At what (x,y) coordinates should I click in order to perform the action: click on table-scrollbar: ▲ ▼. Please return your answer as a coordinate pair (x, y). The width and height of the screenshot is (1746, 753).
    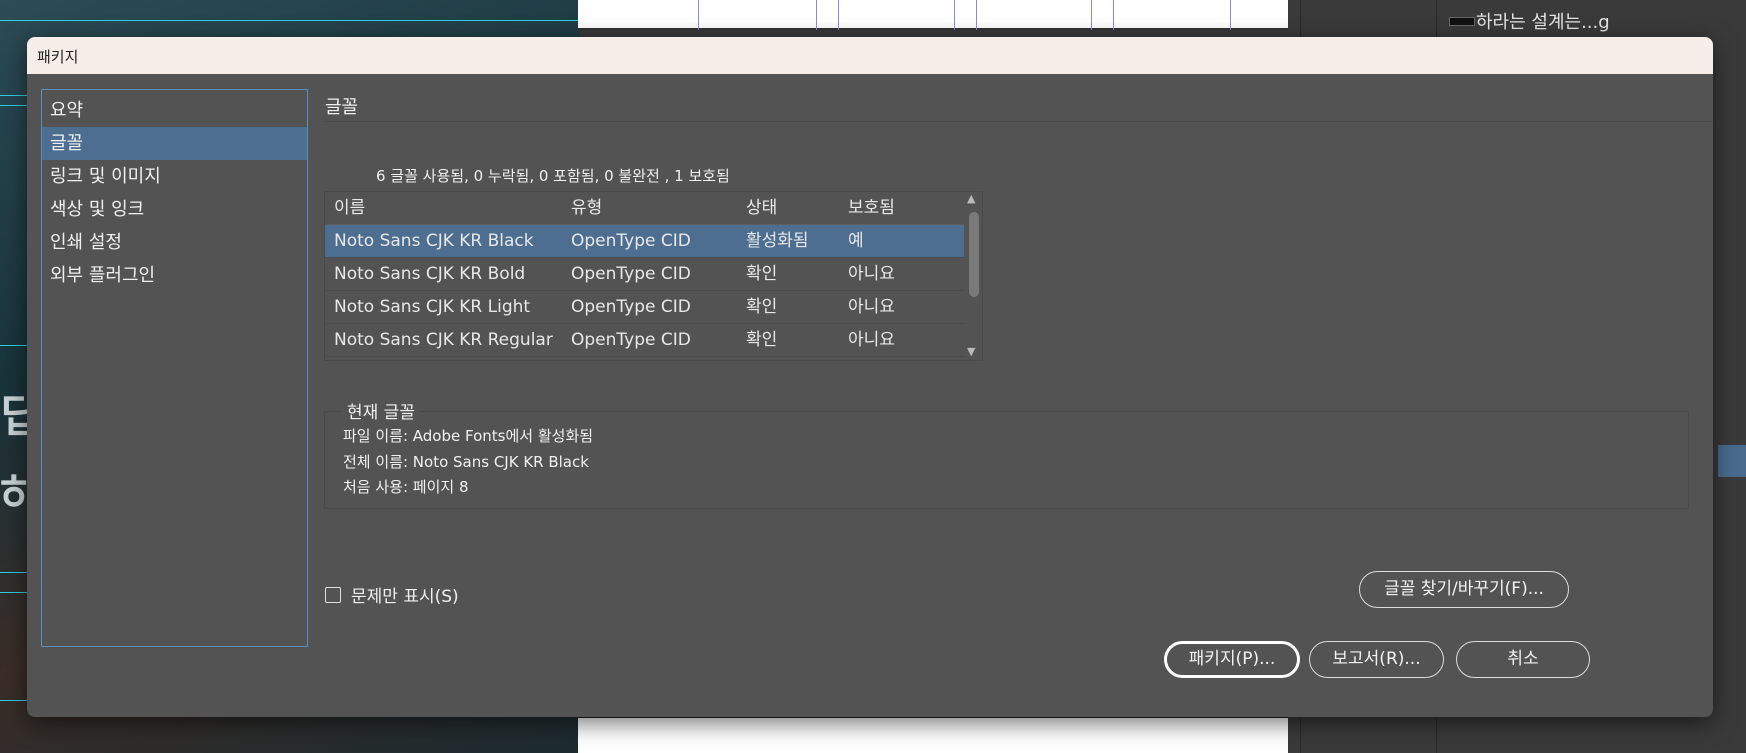
    Looking at the image, I should click on (973, 276).